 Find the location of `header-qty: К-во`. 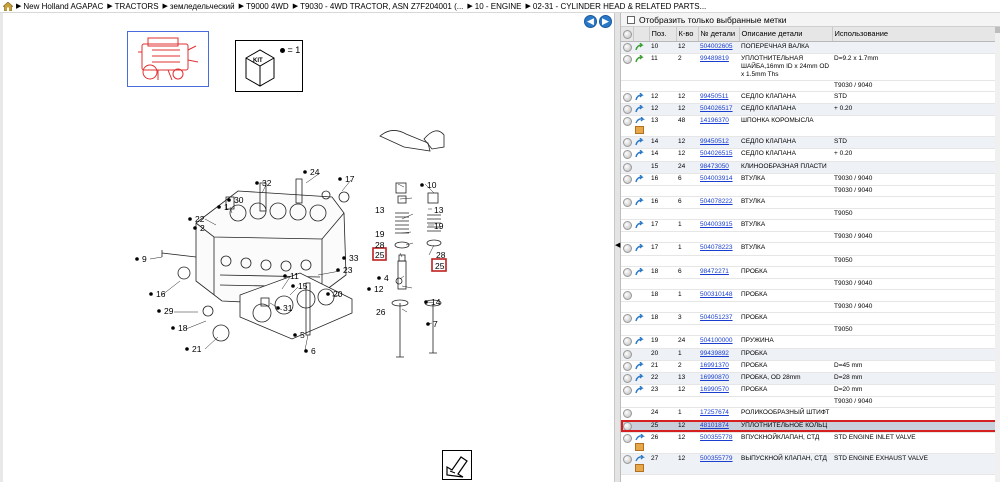

header-qty: К-во is located at coordinates (687, 34).